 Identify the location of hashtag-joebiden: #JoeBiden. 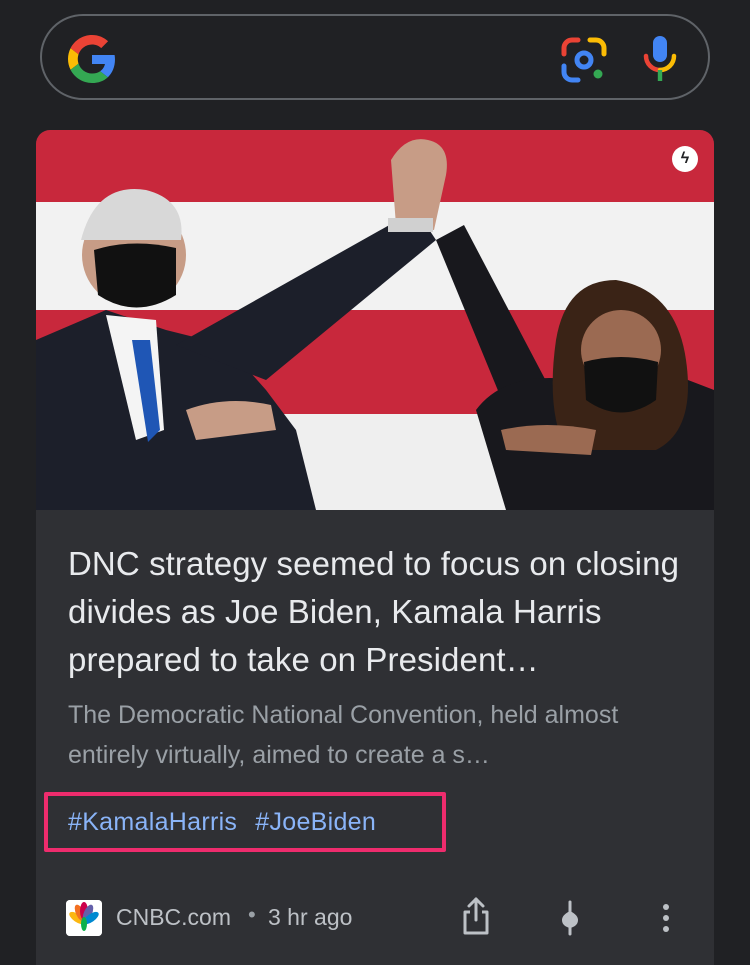
(315, 822).